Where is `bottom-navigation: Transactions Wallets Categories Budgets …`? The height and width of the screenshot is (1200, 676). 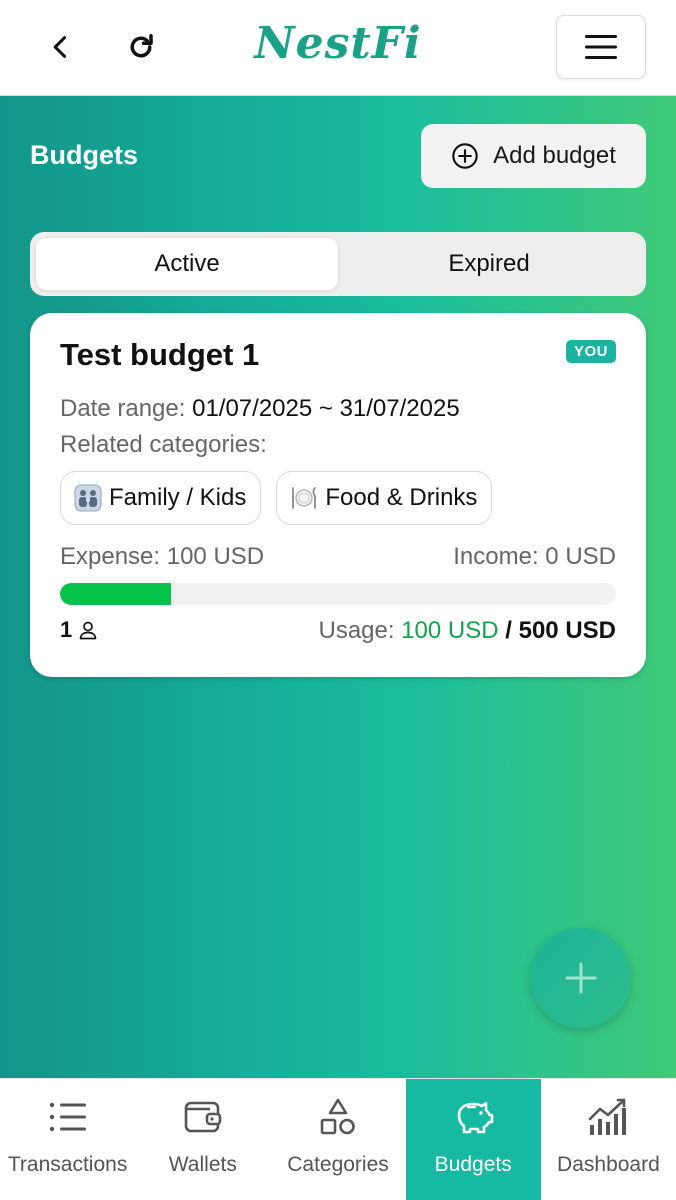
bottom-navigation: Transactions Wallets Categories Budgets … is located at coordinates (338, 1139).